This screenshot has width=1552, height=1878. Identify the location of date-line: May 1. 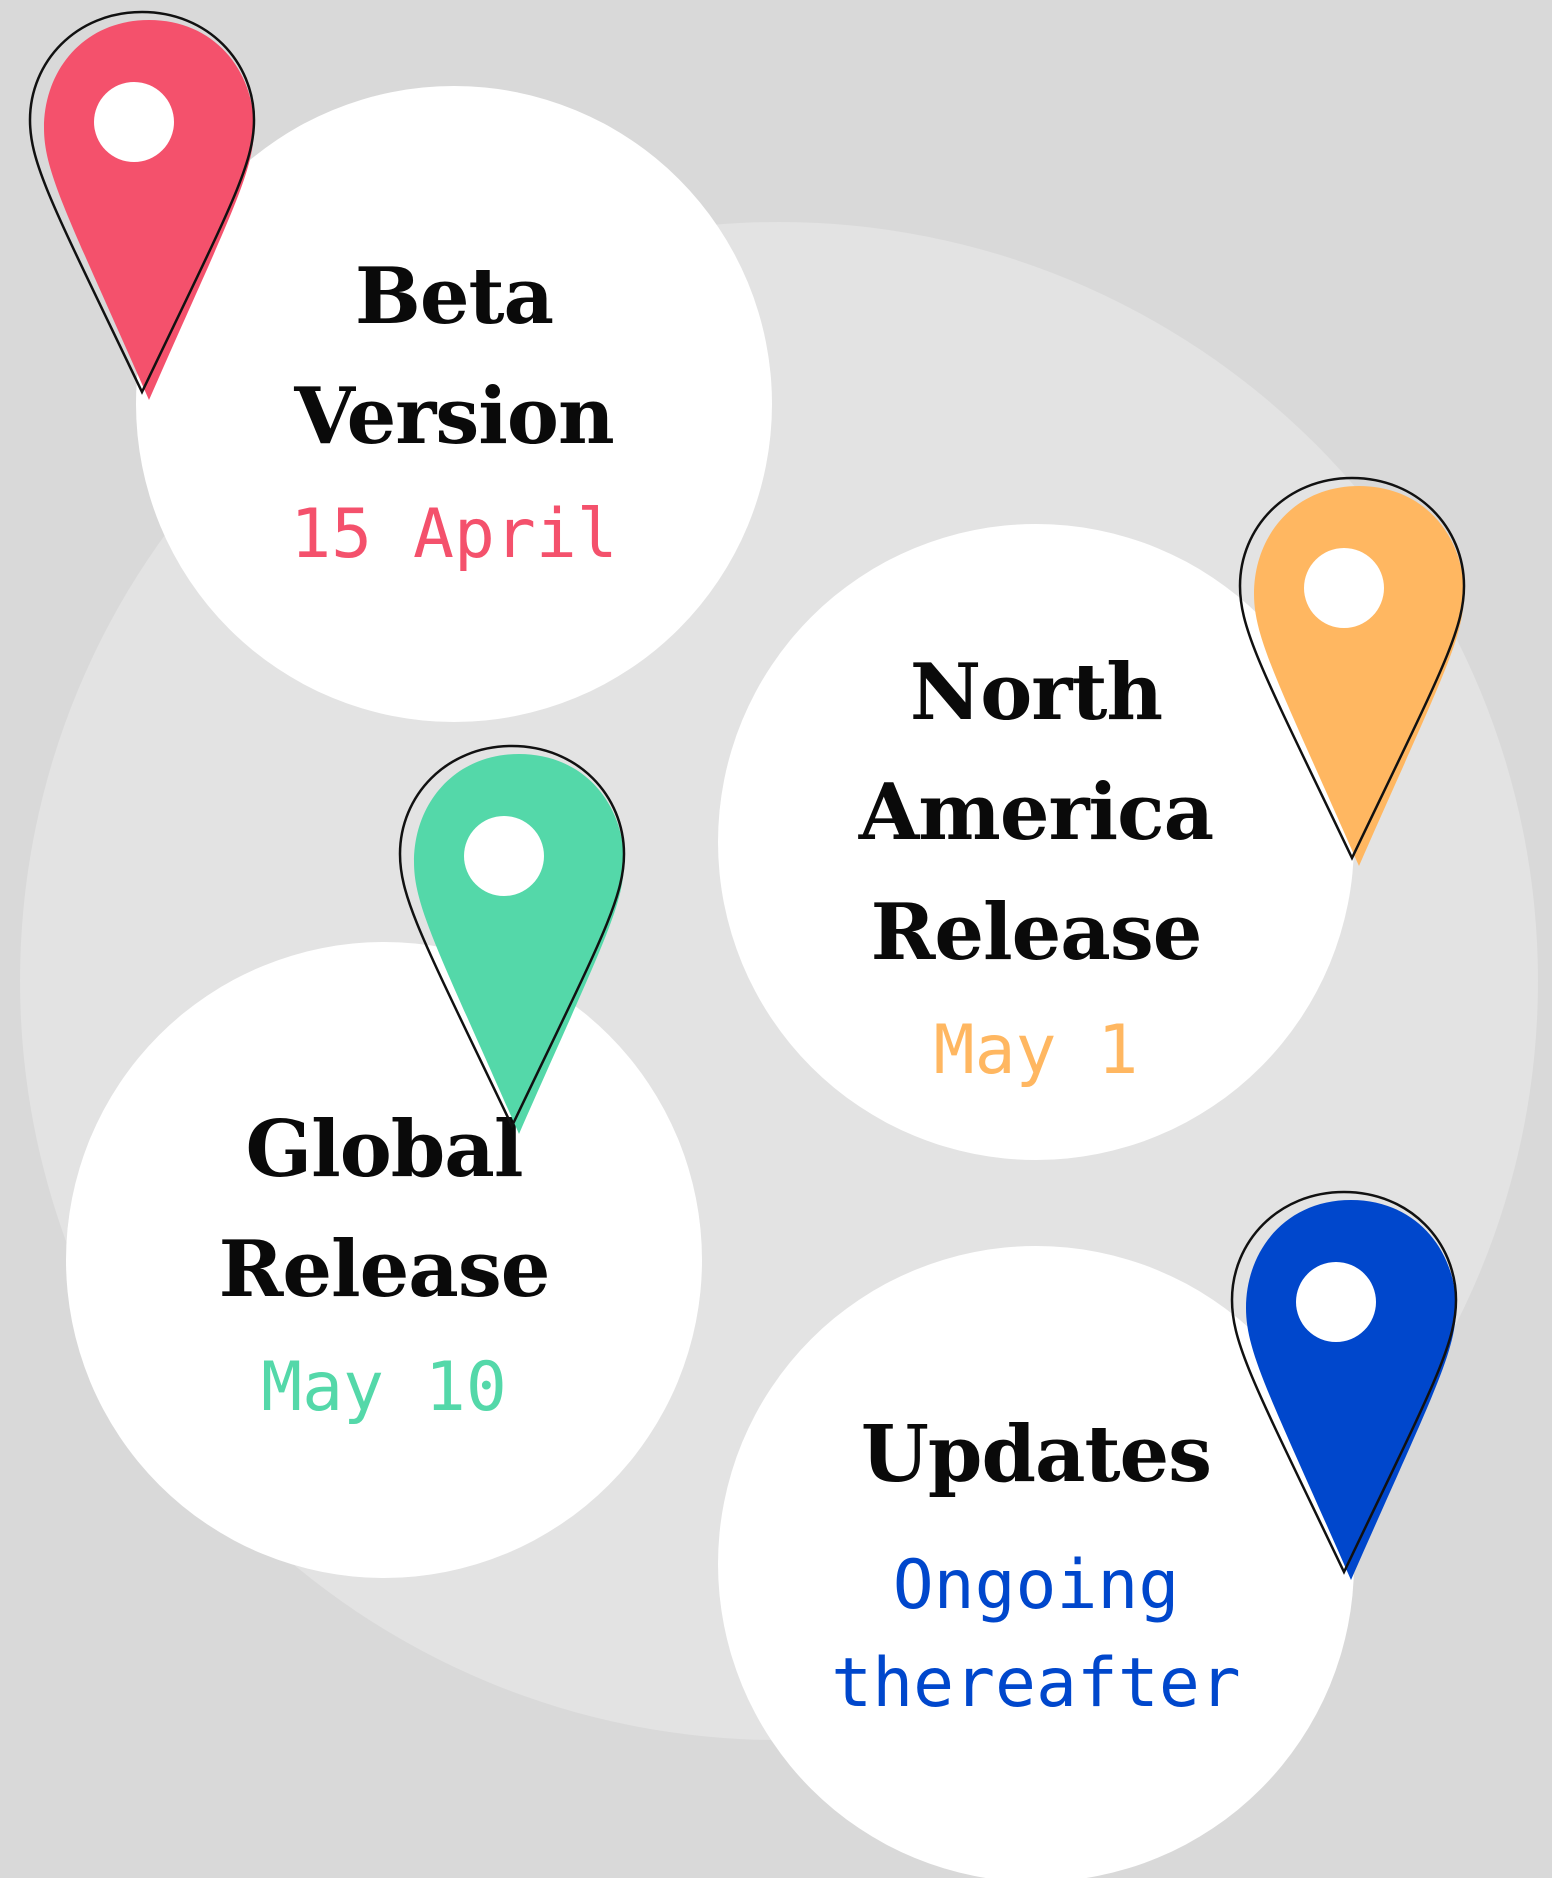
(1036, 1050).